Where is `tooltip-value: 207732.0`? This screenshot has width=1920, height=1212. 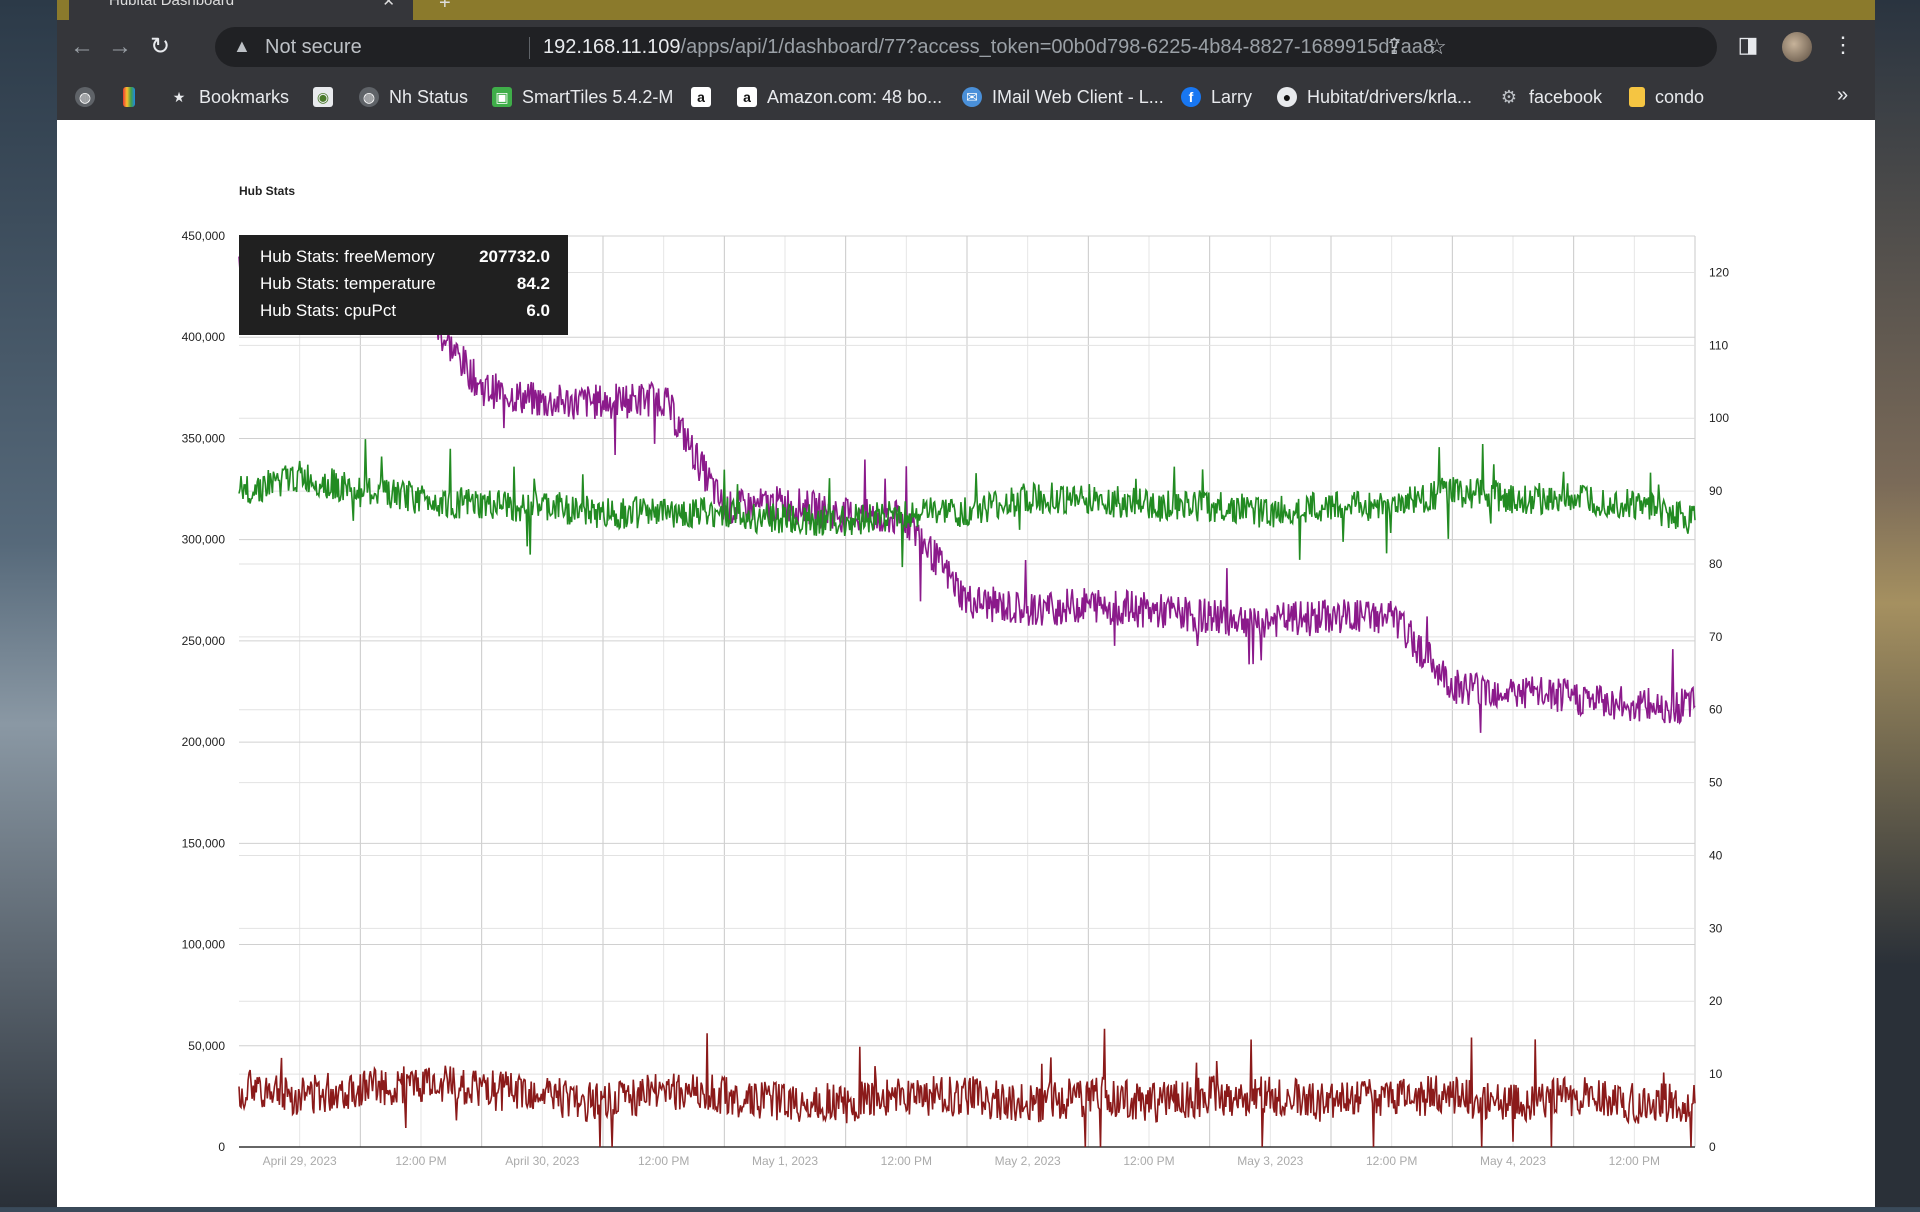 tooltip-value: 207732.0 is located at coordinates (514, 257).